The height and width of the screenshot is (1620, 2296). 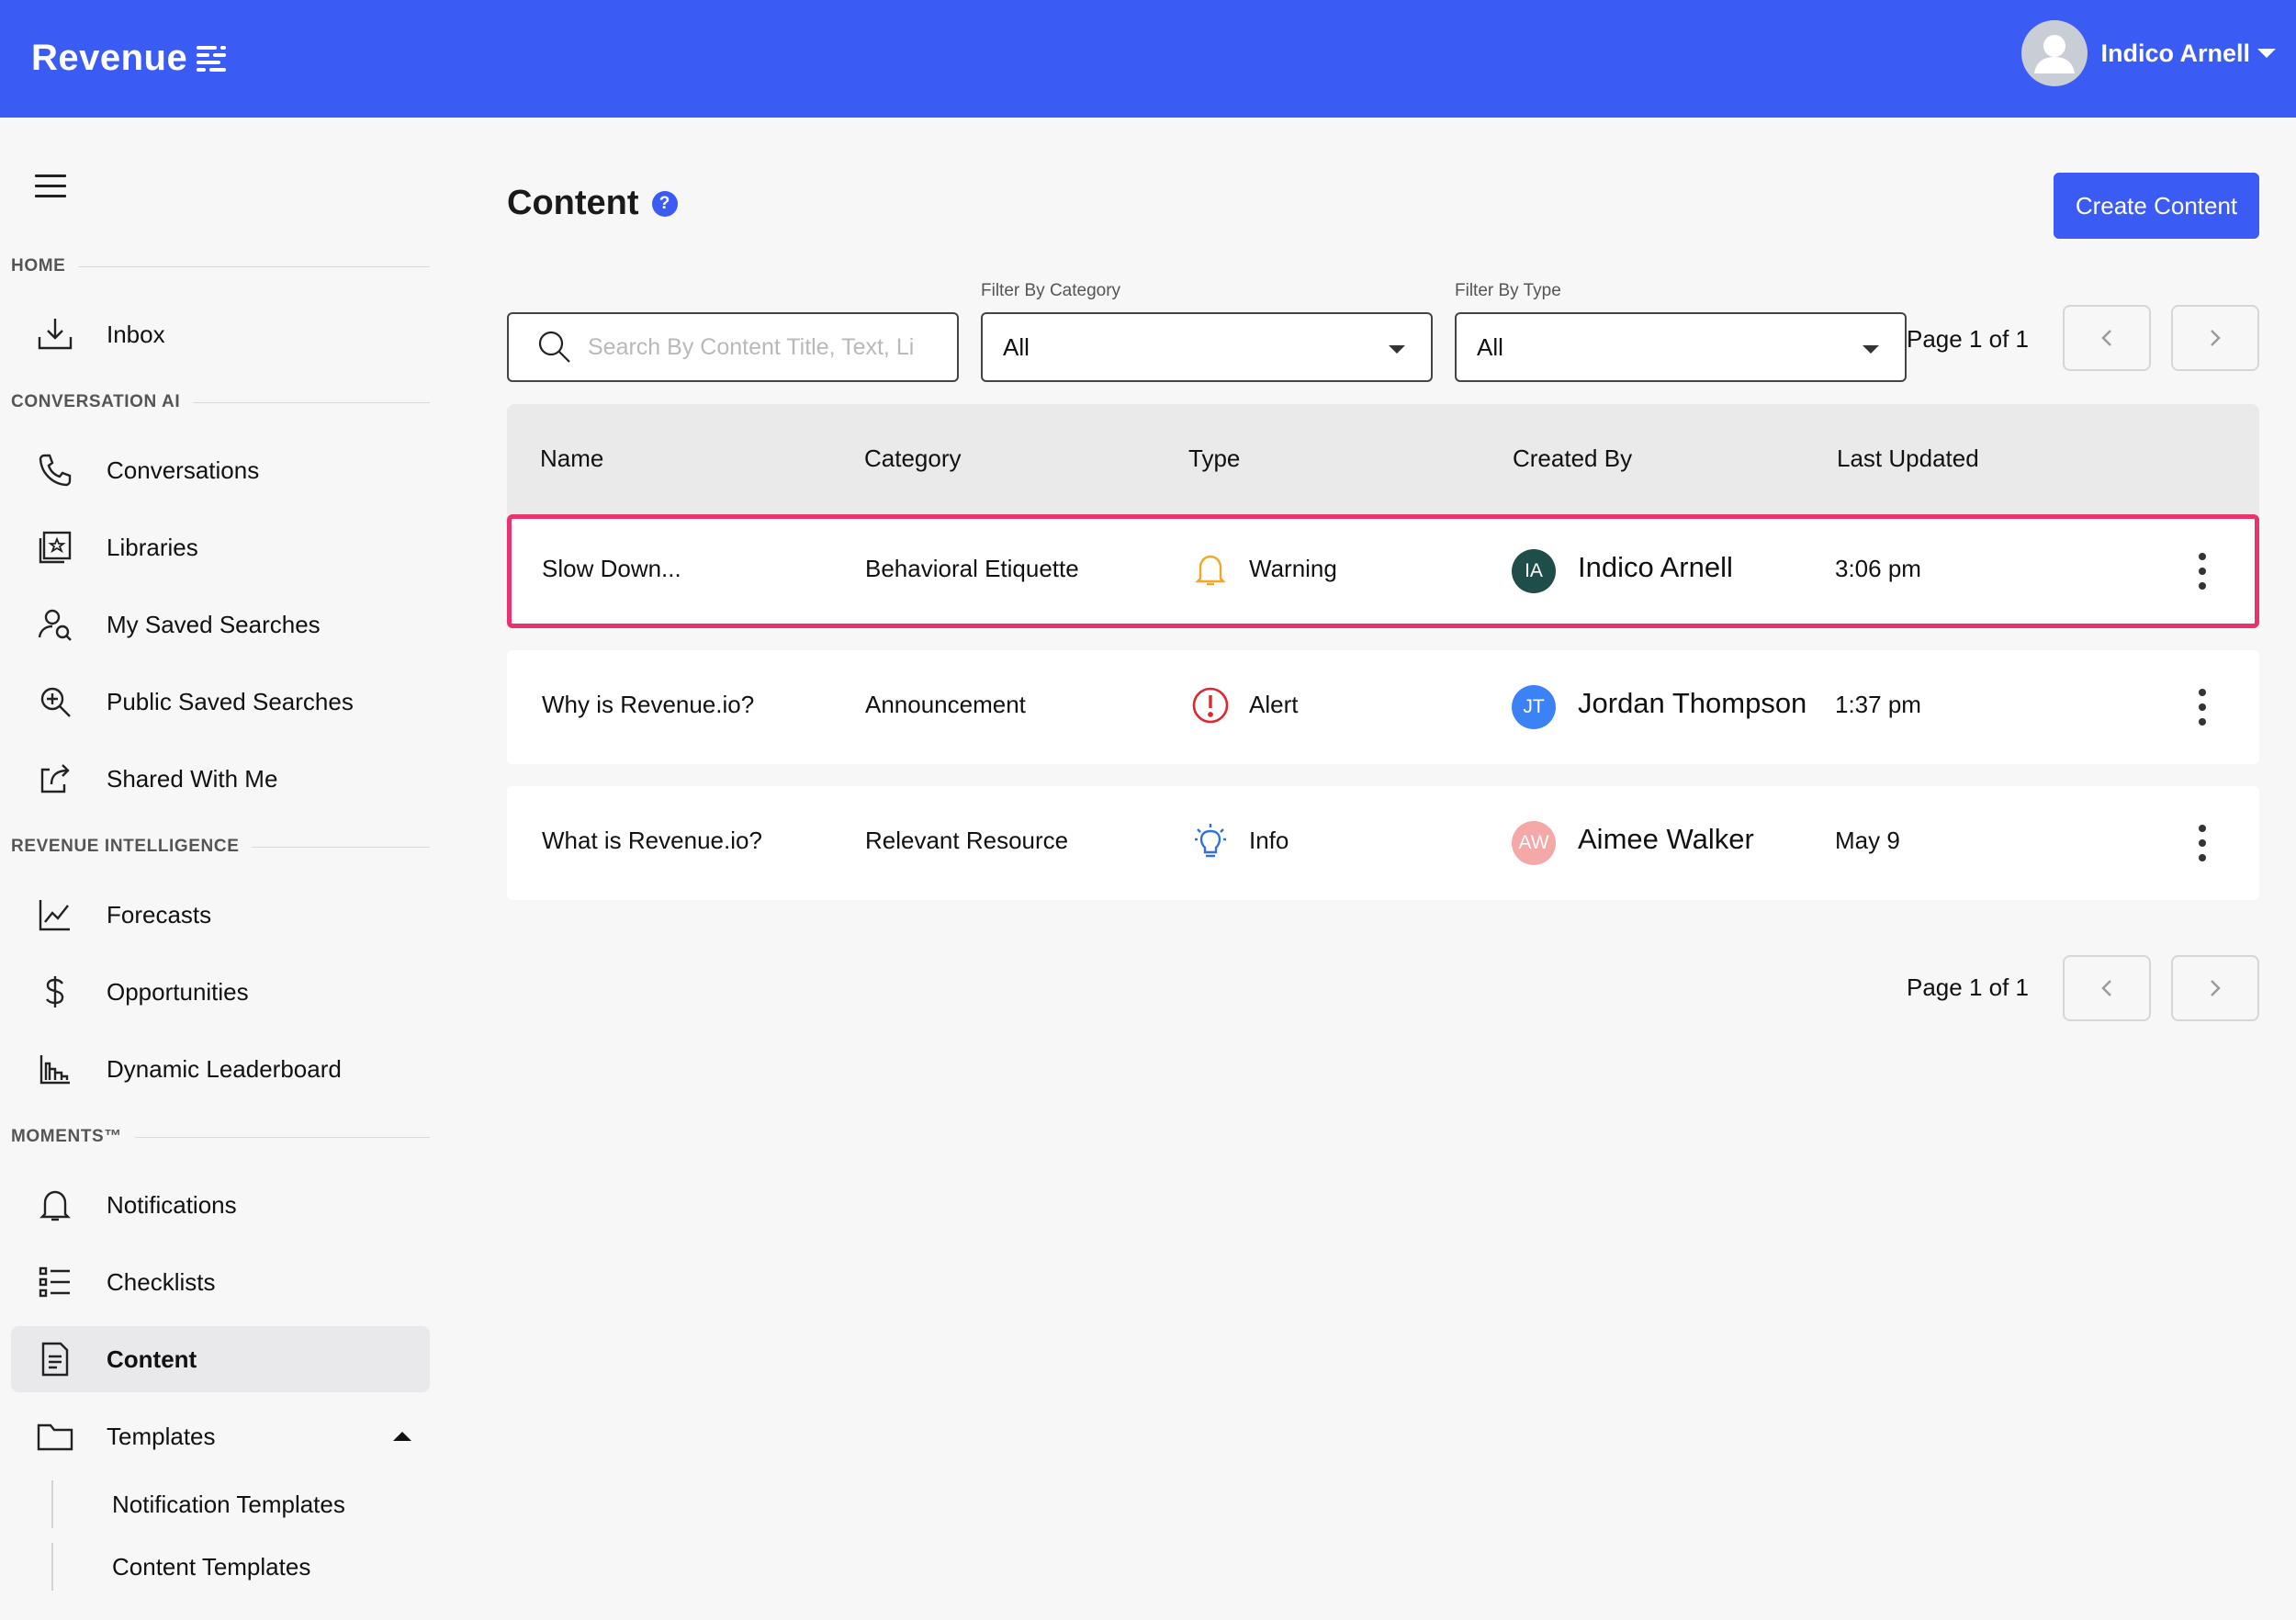 I want to click on document-icon, so click(x=55, y=1359).